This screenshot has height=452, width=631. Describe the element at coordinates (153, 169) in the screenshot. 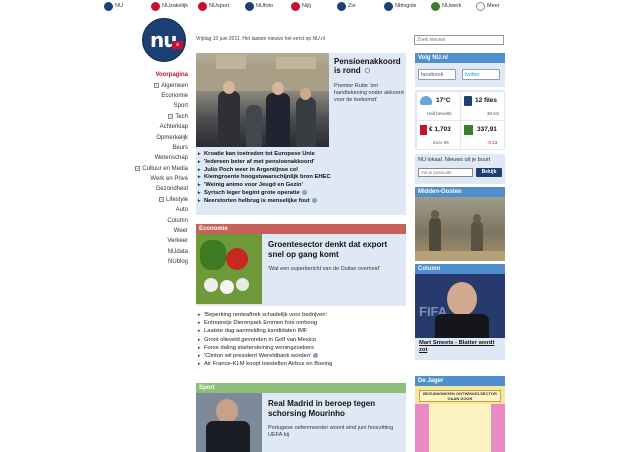

I see `nav-item-cultuur-en-media: + Cultuur en Media` at that location.